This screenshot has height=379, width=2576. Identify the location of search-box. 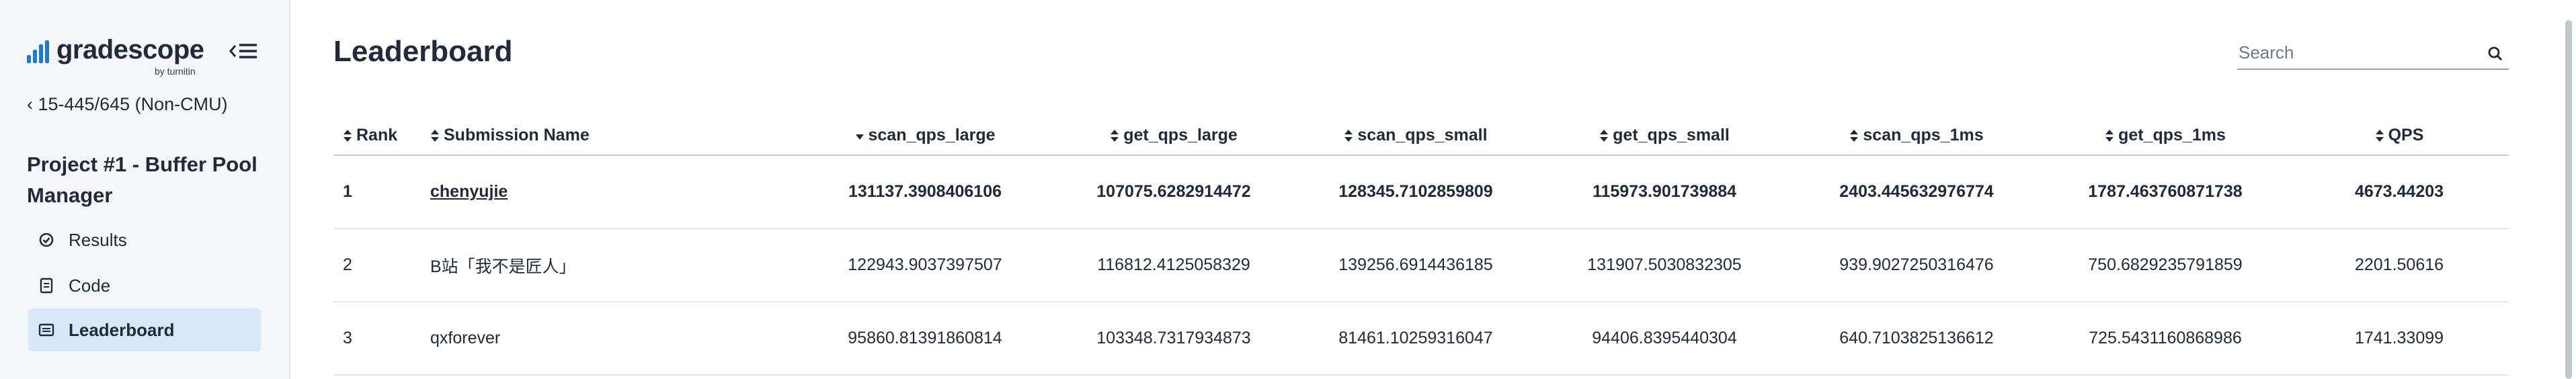
(2373, 55).